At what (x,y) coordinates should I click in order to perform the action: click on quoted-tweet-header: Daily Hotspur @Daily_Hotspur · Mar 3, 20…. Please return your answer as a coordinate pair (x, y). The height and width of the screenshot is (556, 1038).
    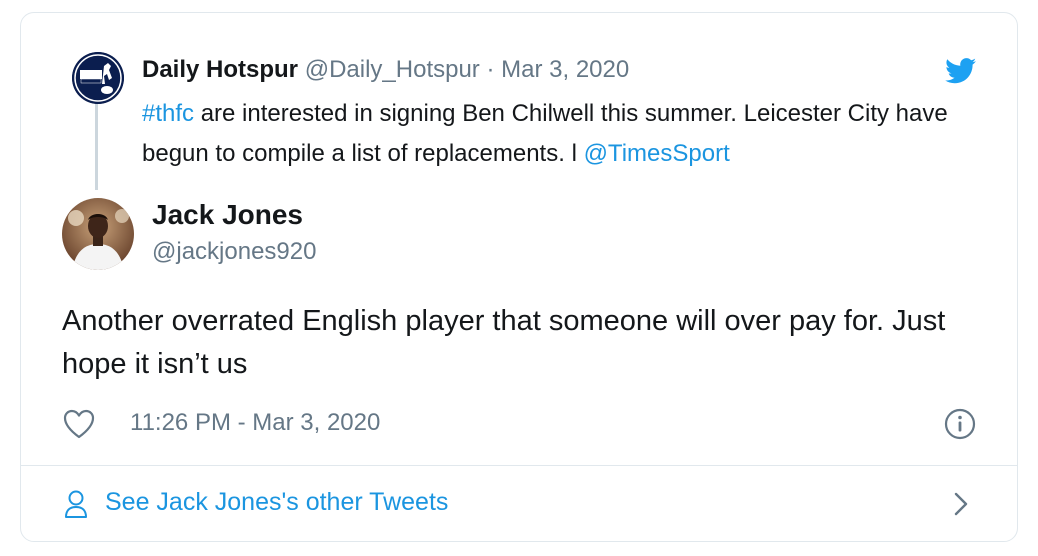
    Looking at the image, I should click on (385, 70).